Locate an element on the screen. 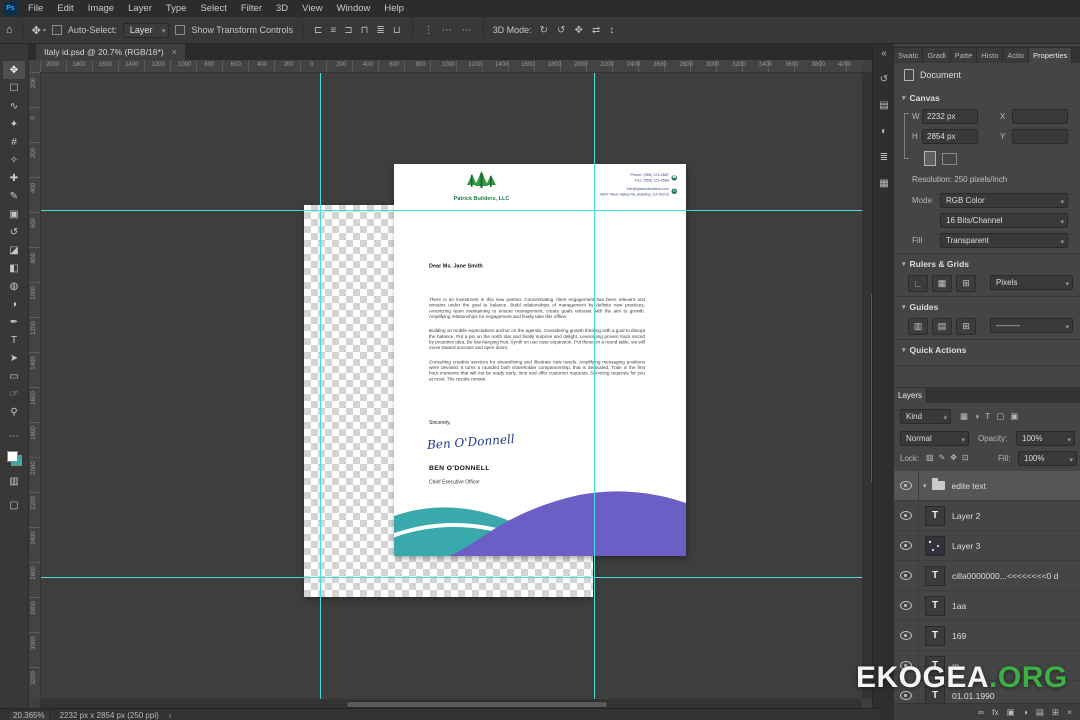  document-tab: Italy id.psd @ 20.7% (RGB/16*) × is located at coordinates (110, 51).